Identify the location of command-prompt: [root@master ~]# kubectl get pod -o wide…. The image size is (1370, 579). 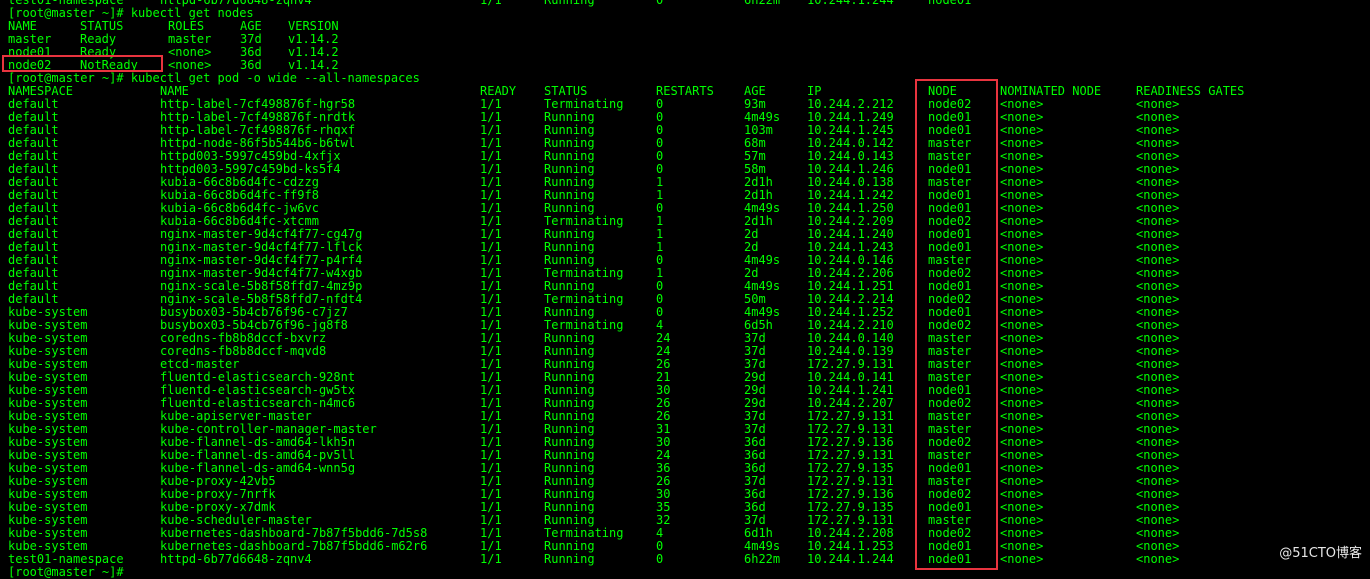
(214, 78).